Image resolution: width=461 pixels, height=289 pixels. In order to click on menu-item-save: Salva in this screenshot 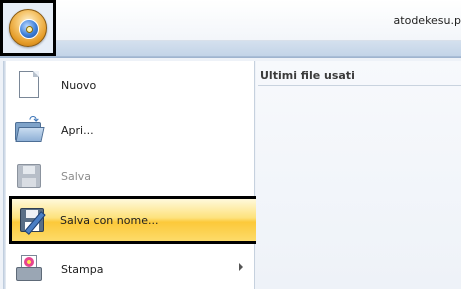, I will do `click(131, 176)`.